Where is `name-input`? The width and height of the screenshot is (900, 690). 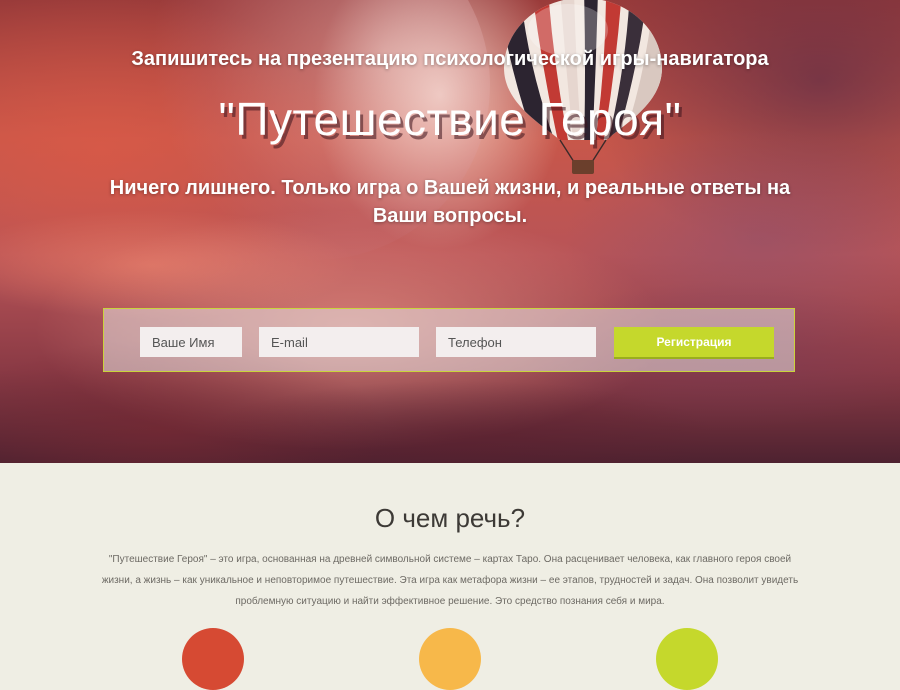 name-input is located at coordinates (191, 342).